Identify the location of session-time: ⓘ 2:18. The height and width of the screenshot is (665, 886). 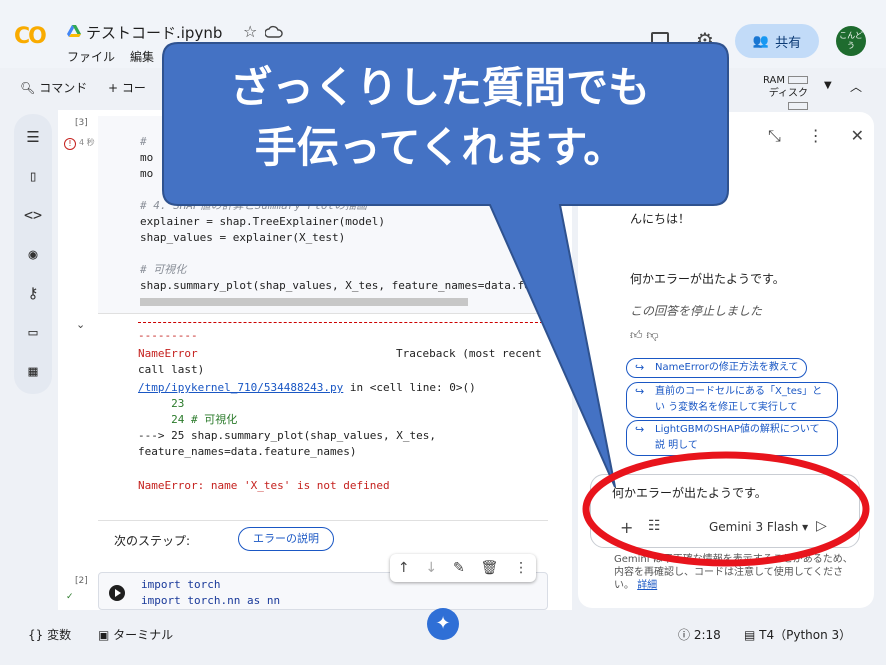
(699, 634).